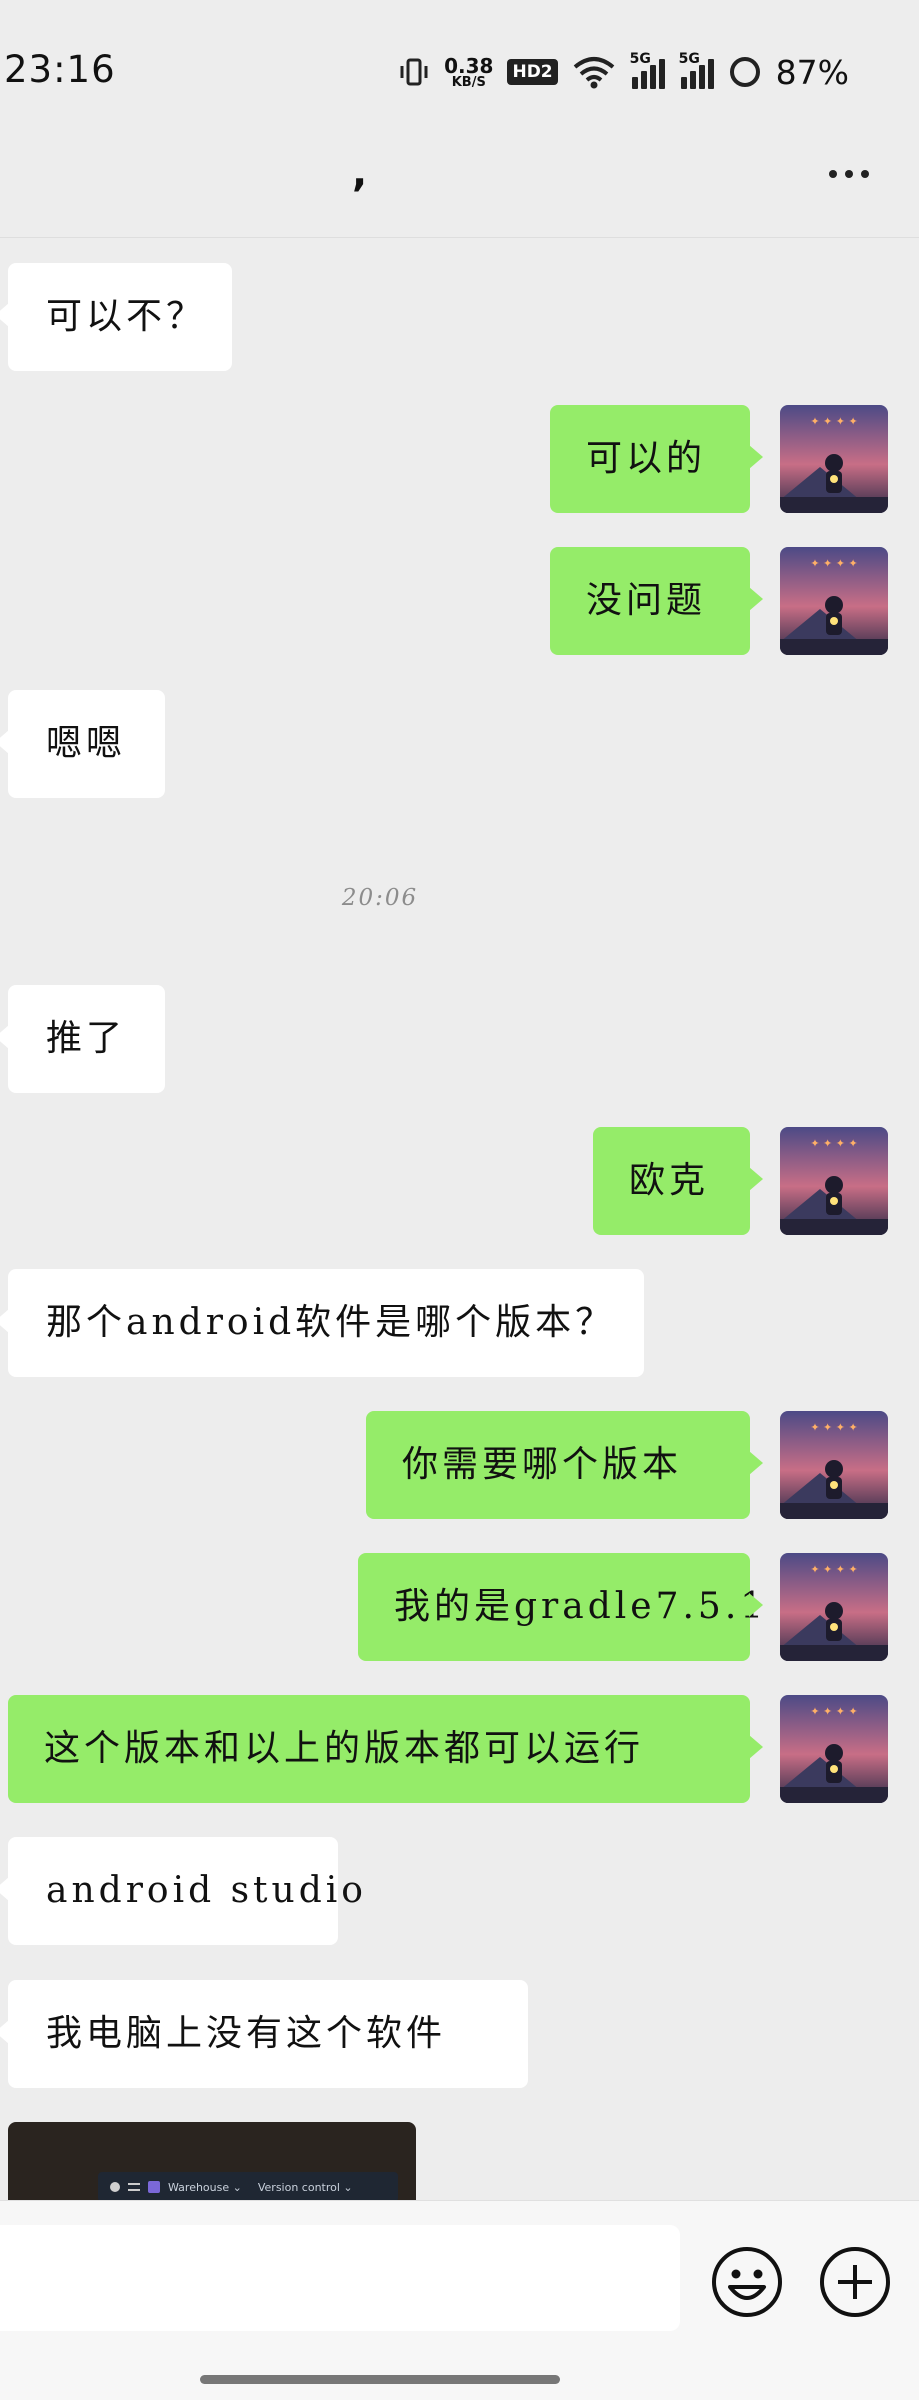 This screenshot has height=2400, width=919. What do you see at coordinates (60, 69) in the screenshot?
I see `status-time: 23:16` at bounding box center [60, 69].